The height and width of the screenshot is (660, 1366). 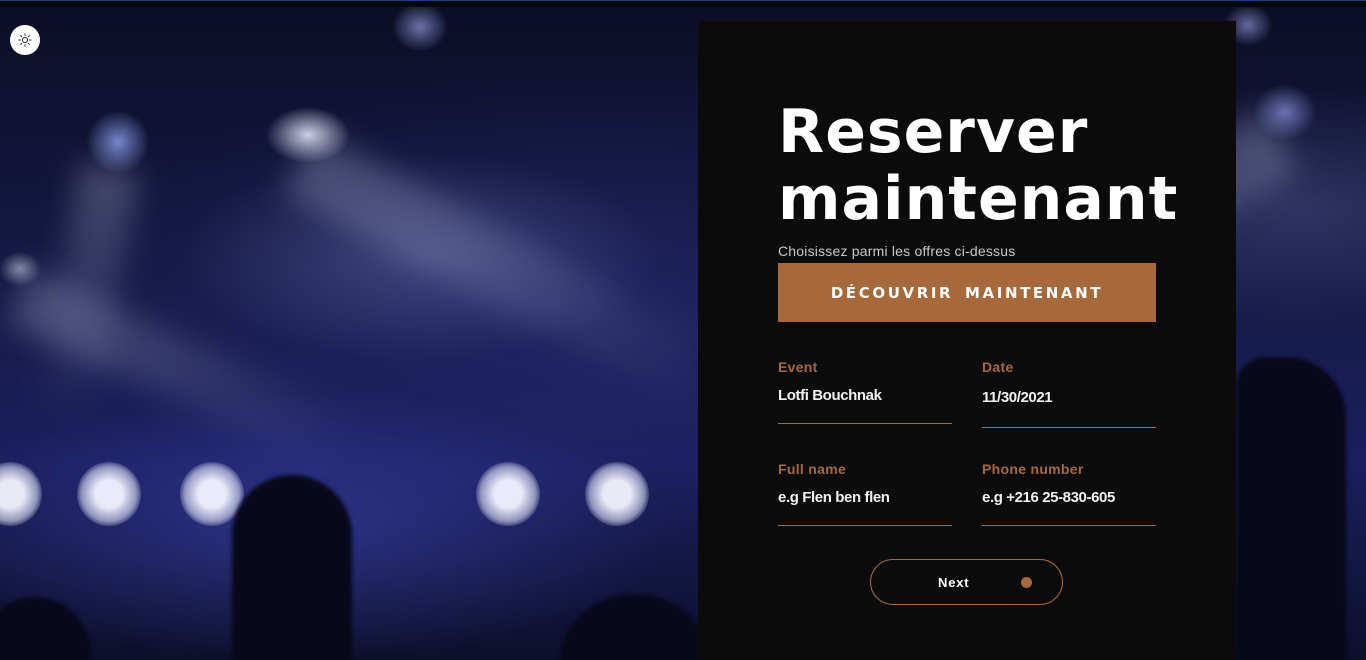 What do you see at coordinates (954, 582) in the screenshot?
I see `next-button-label: Next` at bounding box center [954, 582].